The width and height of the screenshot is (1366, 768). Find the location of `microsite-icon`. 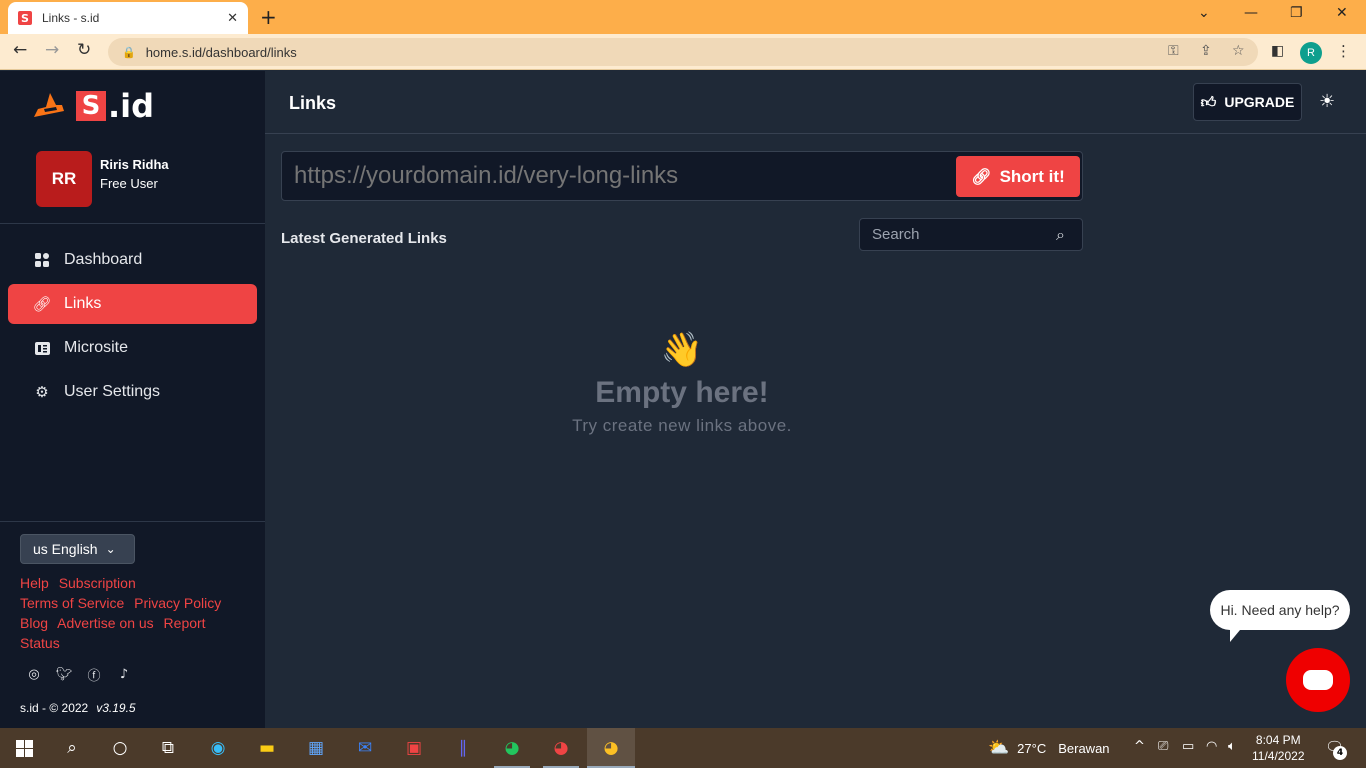

microsite-icon is located at coordinates (42, 348).